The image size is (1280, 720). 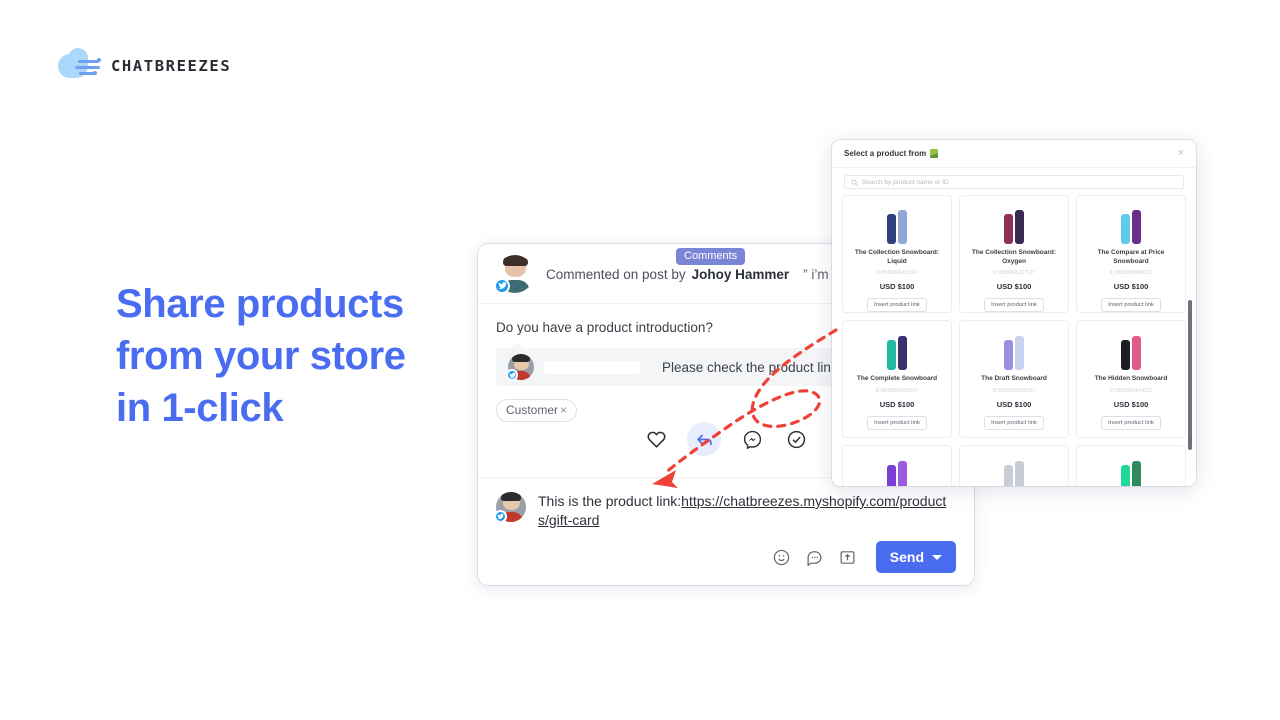 I want to click on product-id: ID:8635804844311, so click(x=1131, y=390).